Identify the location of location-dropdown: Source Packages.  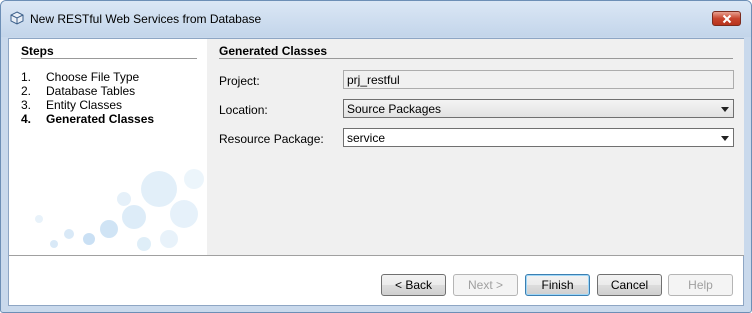
(538, 108).